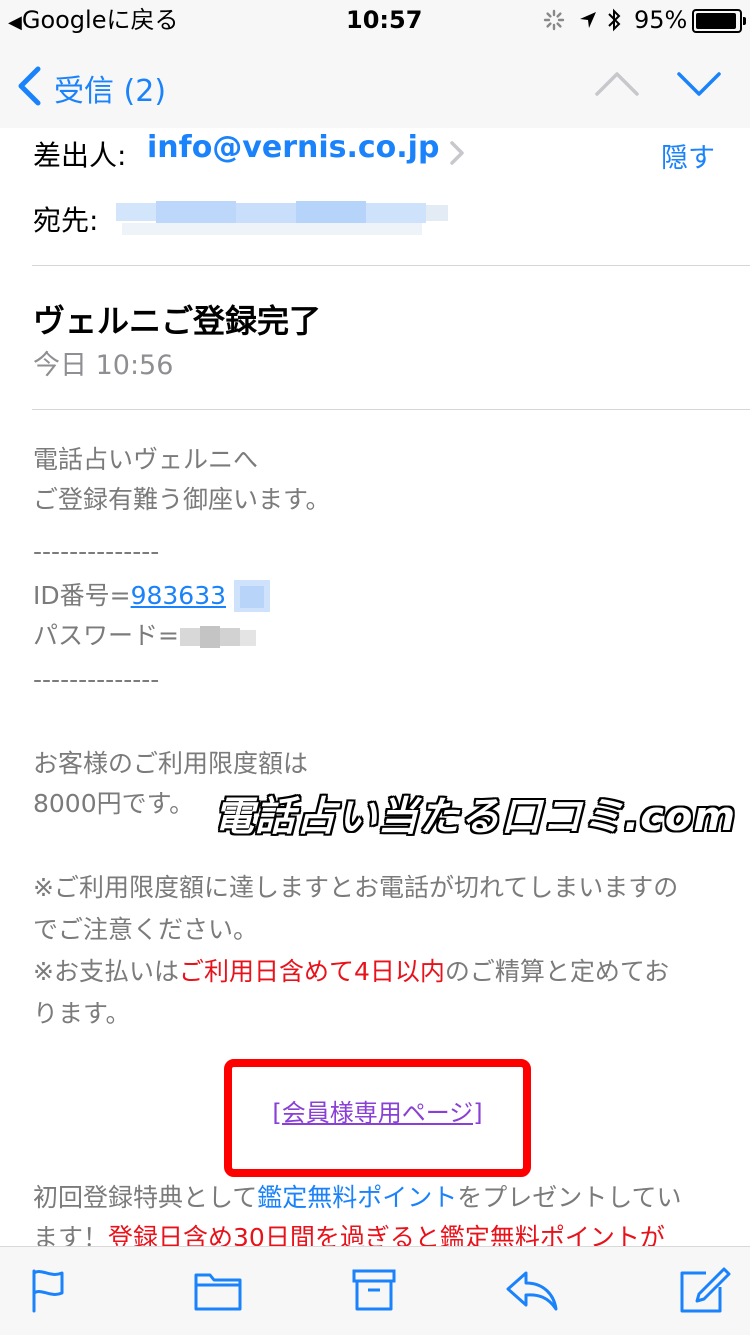 The width and height of the screenshot is (750, 1335). Describe the element at coordinates (93, 21) in the screenshot. I see `back-to-app: ◀Googleに戻る` at that location.